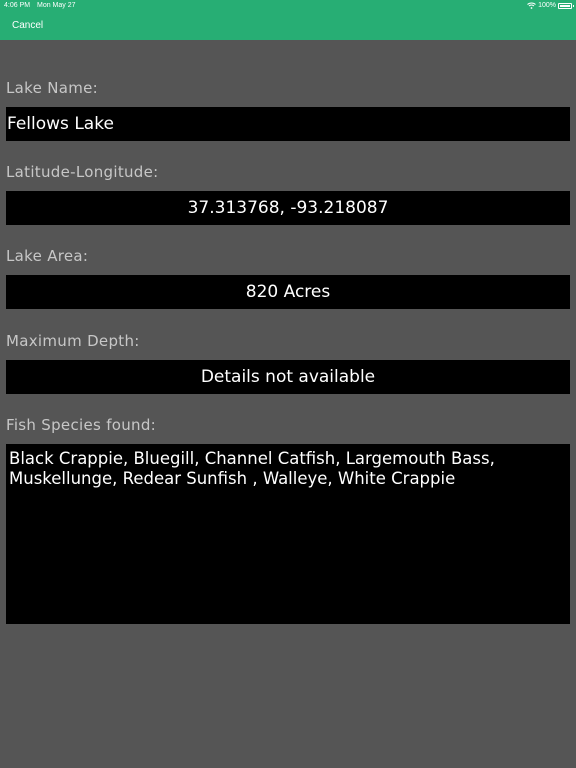  What do you see at coordinates (17, 5) in the screenshot?
I see `status-time: 4:06 PM` at bounding box center [17, 5].